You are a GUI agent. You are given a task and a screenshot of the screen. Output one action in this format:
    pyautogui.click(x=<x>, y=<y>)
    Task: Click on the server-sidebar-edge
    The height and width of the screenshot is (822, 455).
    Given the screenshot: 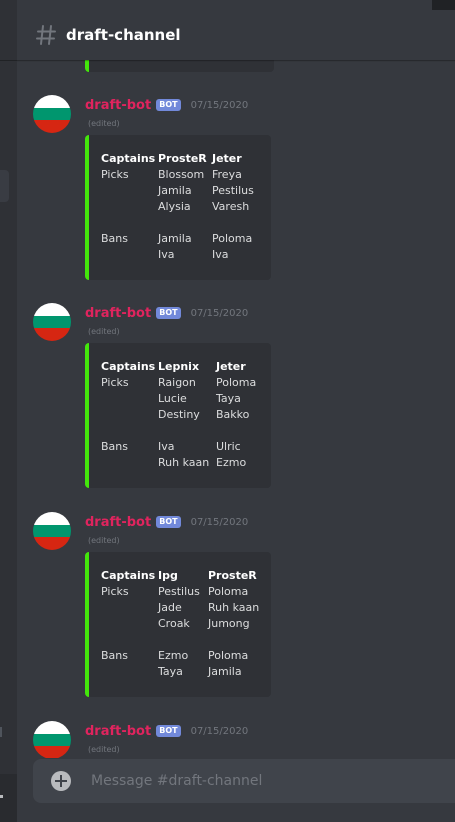 What is the action you would take?
    pyautogui.click(x=8, y=411)
    